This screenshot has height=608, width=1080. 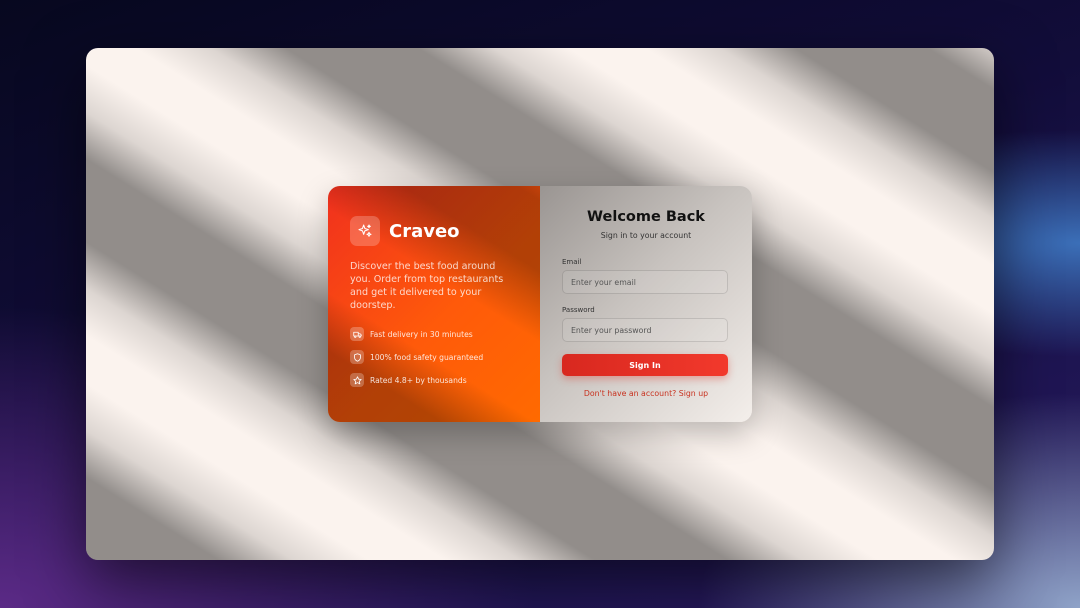 What do you see at coordinates (645, 365) in the screenshot?
I see `sign-in-button: Sign In` at bounding box center [645, 365].